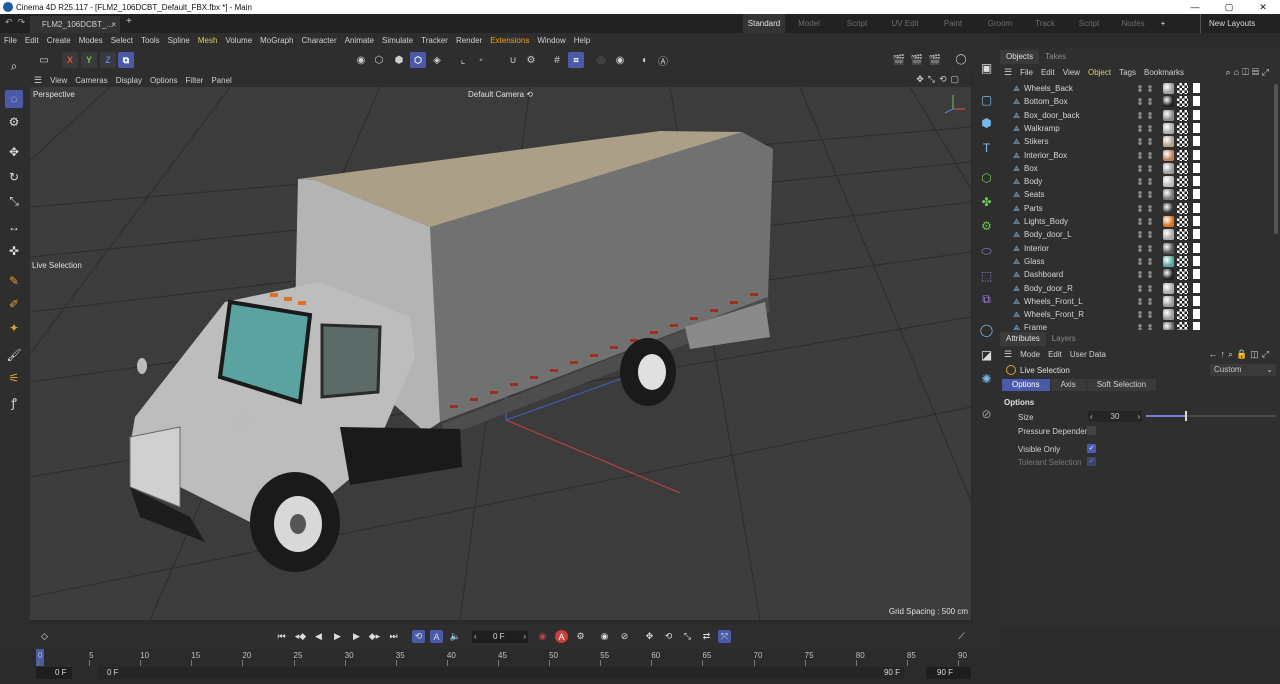  I want to click on objects-menu-icon: ☰, so click(1008, 72).